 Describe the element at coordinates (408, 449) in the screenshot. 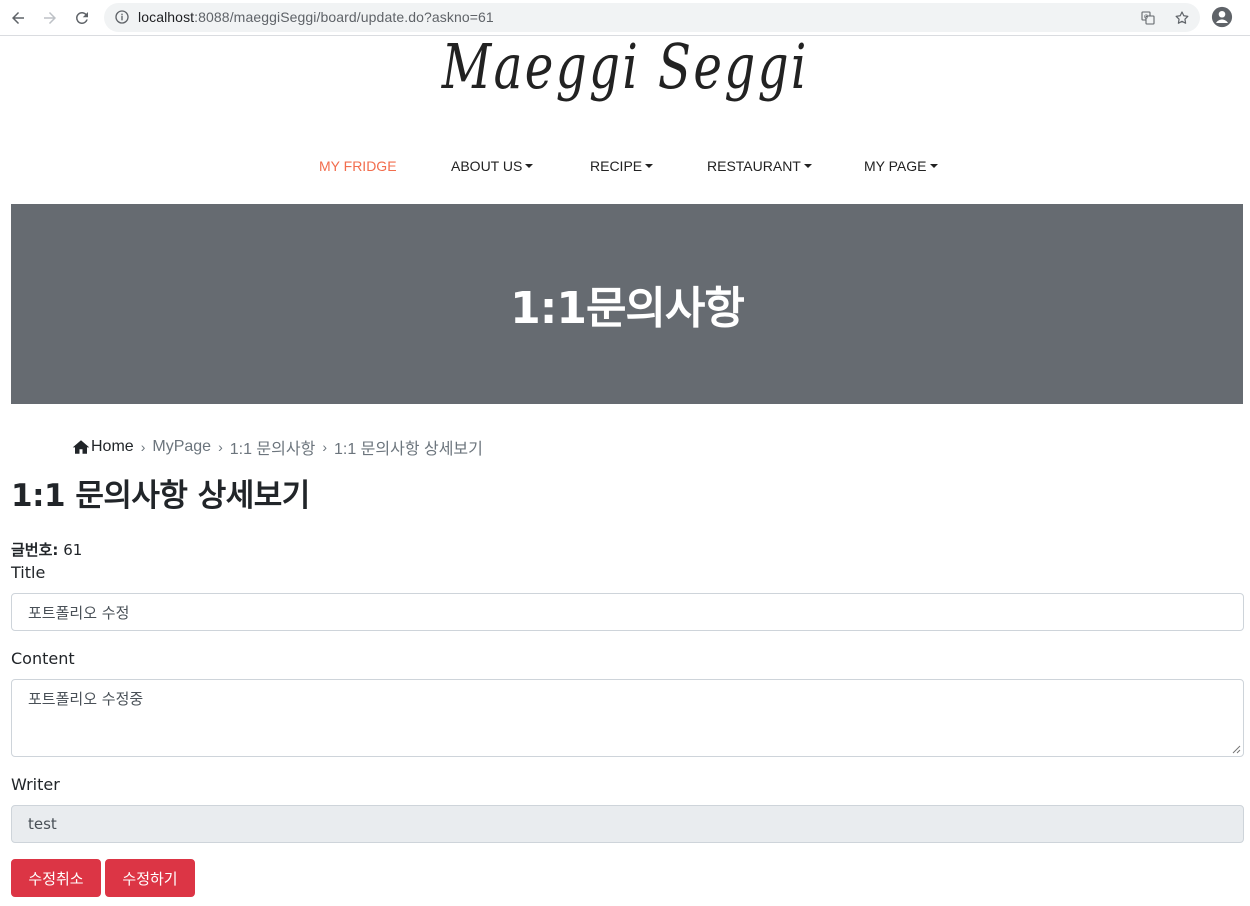

I see `breadcrumb-item-inquiry-detail: 1:1 문의사항 상세보기` at that location.